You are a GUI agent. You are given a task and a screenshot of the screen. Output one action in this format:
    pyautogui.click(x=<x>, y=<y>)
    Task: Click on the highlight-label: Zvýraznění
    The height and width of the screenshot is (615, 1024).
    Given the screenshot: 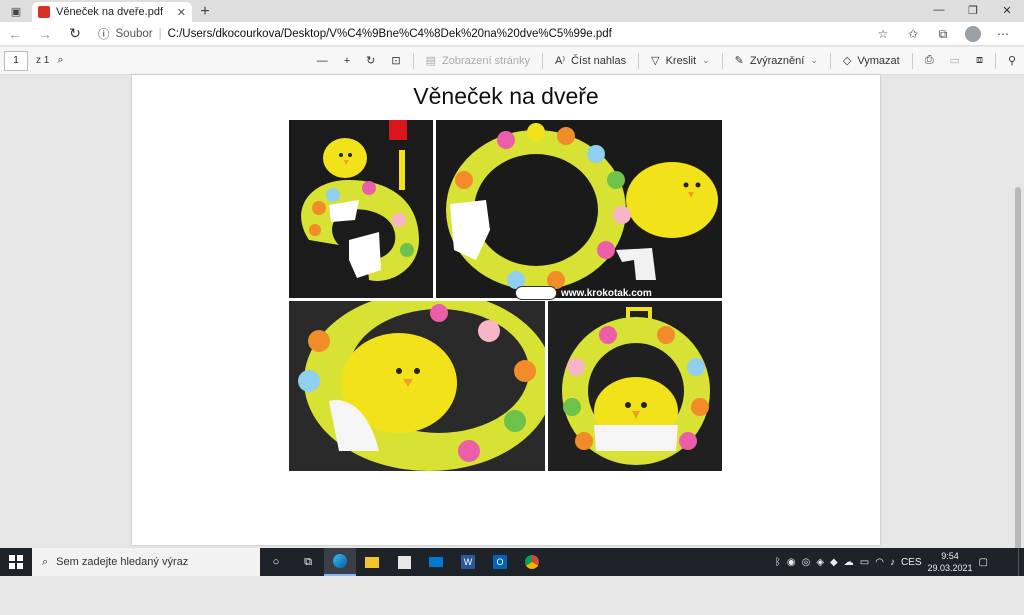 What is the action you would take?
    pyautogui.click(x=777, y=60)
    